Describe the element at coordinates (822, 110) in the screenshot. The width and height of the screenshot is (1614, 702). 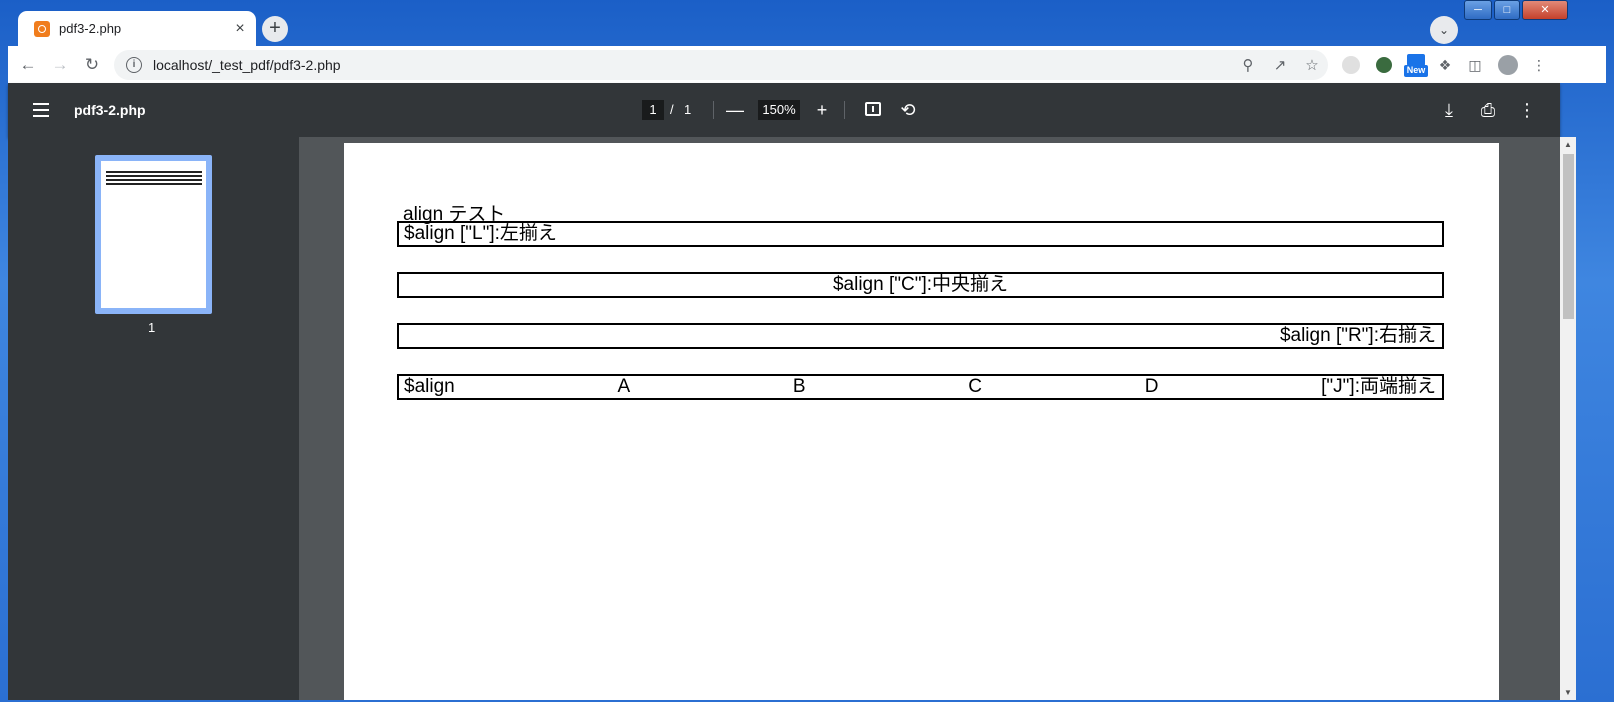
I see `zoom-in-button: +` at that location.